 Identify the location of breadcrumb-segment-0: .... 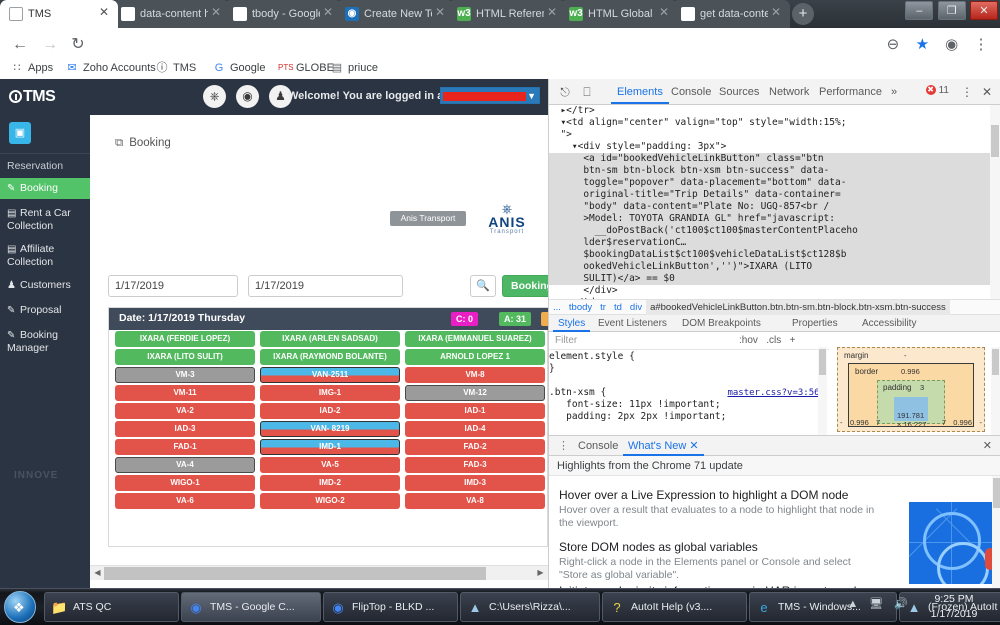
(557, 308).